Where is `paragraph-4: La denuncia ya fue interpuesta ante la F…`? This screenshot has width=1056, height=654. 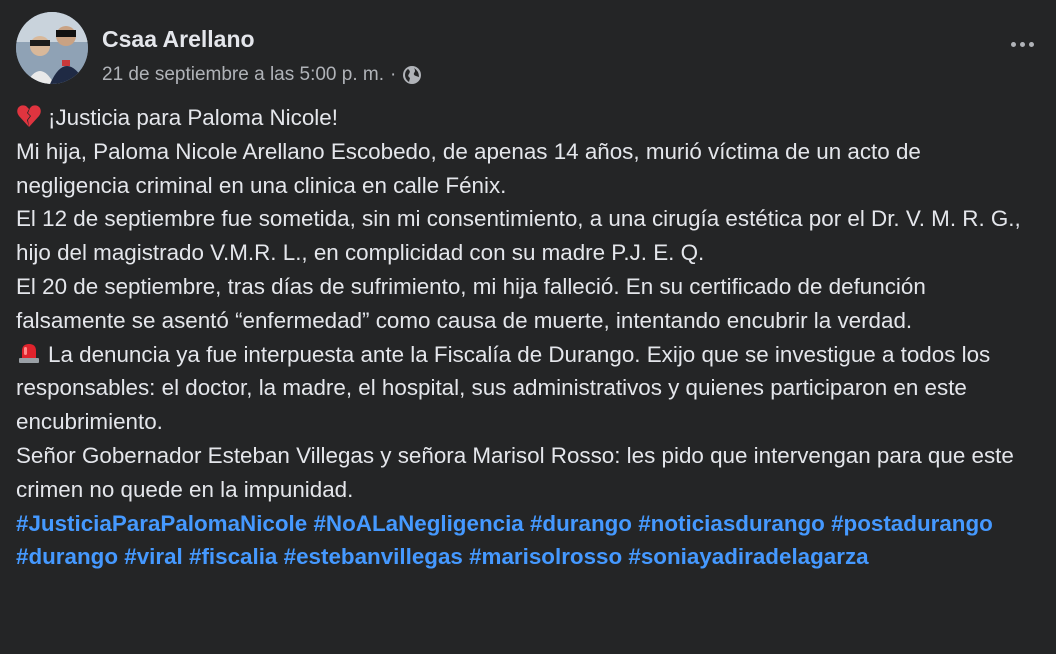
paragraph-4: La denuncia ya fue interpuesta ante la F… is located at coordinates (503, 388).